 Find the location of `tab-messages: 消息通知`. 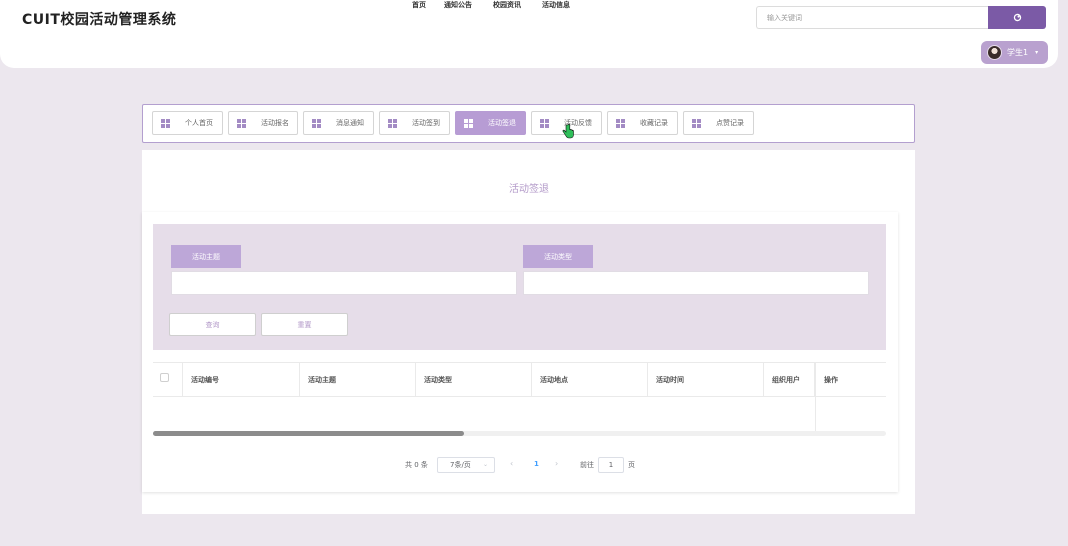

tab-messages: 消息通知 is located at coordinates (338, 123).